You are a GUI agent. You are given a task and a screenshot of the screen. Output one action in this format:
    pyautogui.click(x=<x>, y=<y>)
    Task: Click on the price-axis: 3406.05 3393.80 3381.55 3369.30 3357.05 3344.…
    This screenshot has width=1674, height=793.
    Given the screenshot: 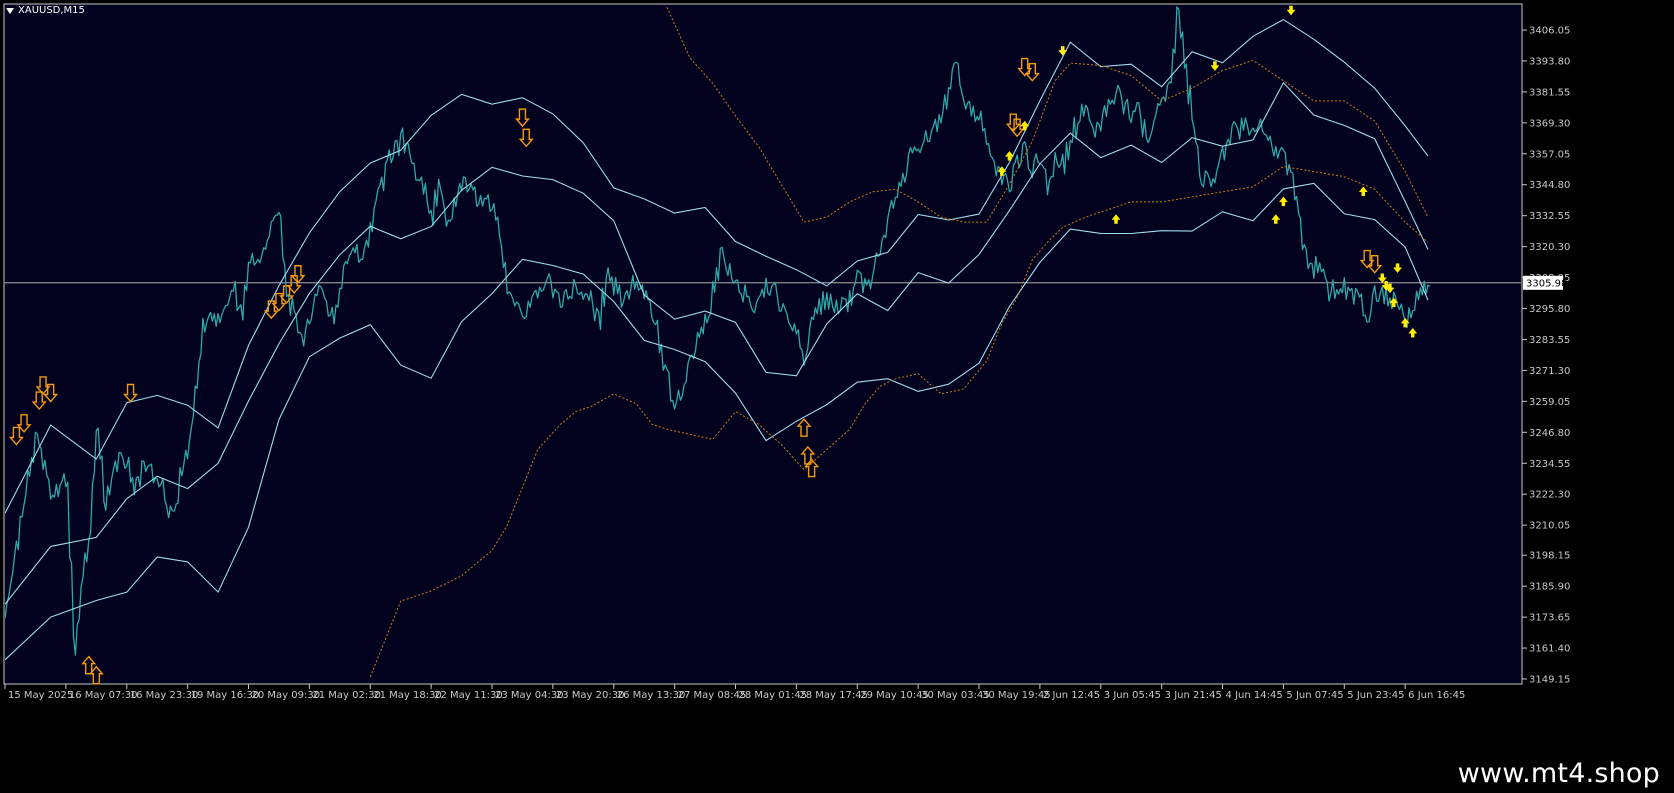 What is the action you would take?
    pyautogui.click(x=1546, y=356)
    